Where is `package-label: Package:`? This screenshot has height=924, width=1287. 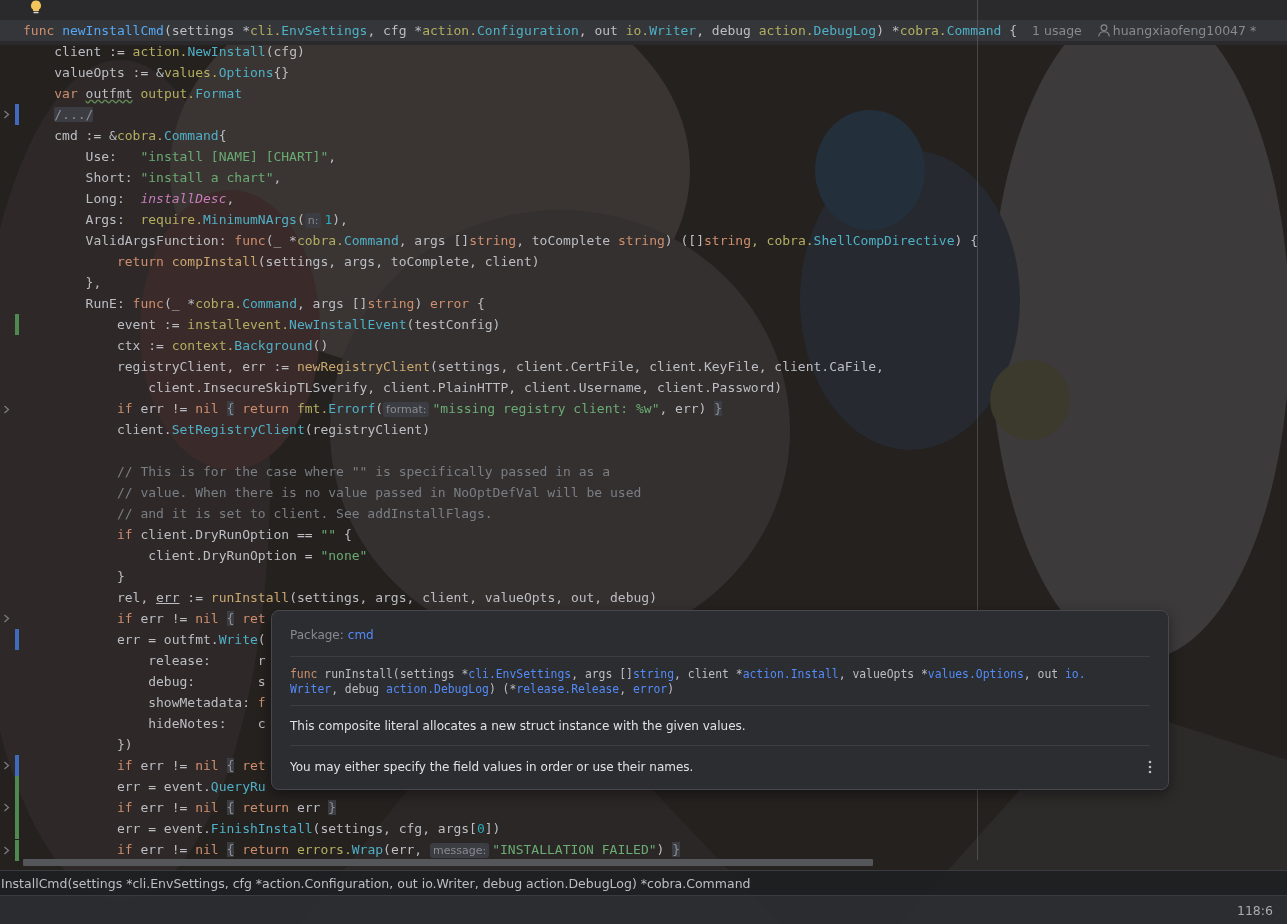
package-label: Package: is located at coordinates (317, 635).